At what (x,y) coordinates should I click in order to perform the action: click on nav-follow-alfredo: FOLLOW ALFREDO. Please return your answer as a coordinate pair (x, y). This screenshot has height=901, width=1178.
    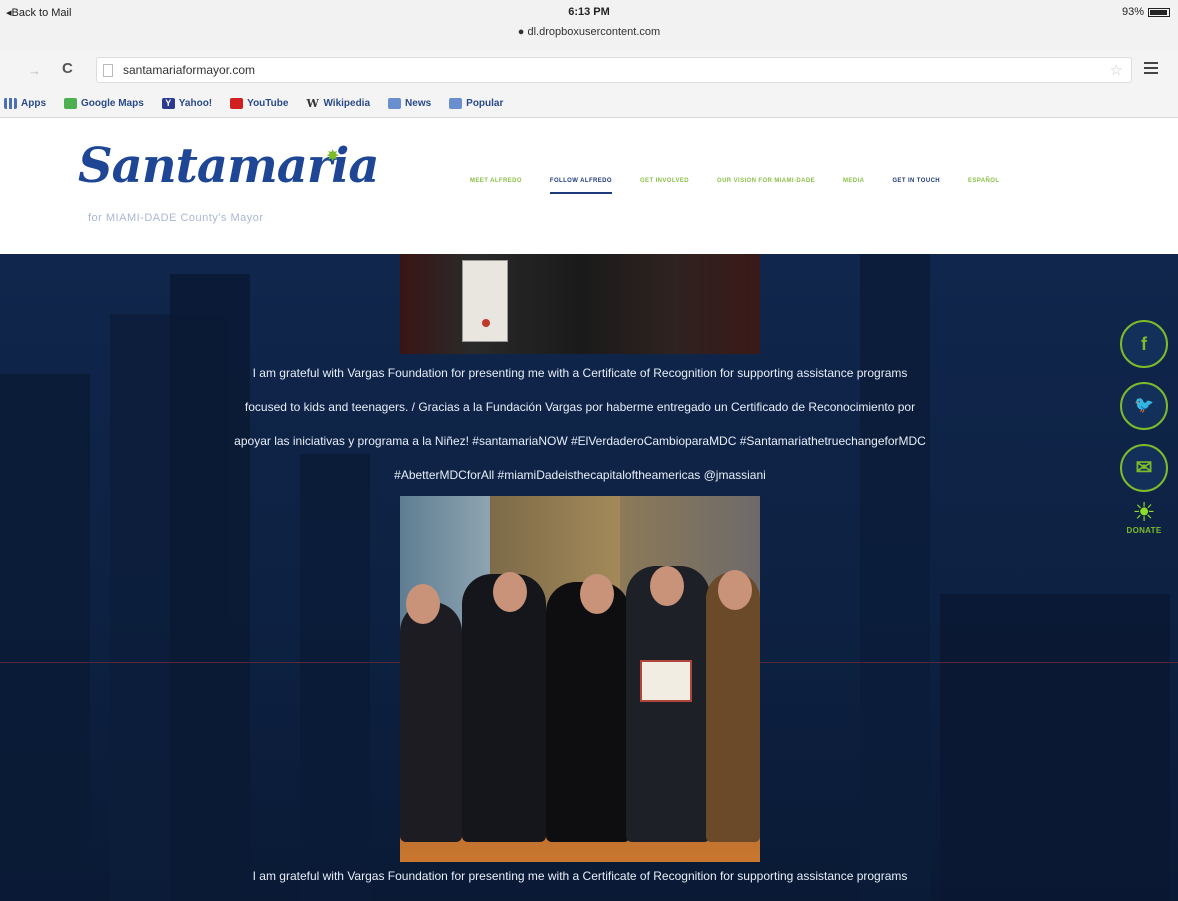
    Looking at the image, I should click on (580, 186).